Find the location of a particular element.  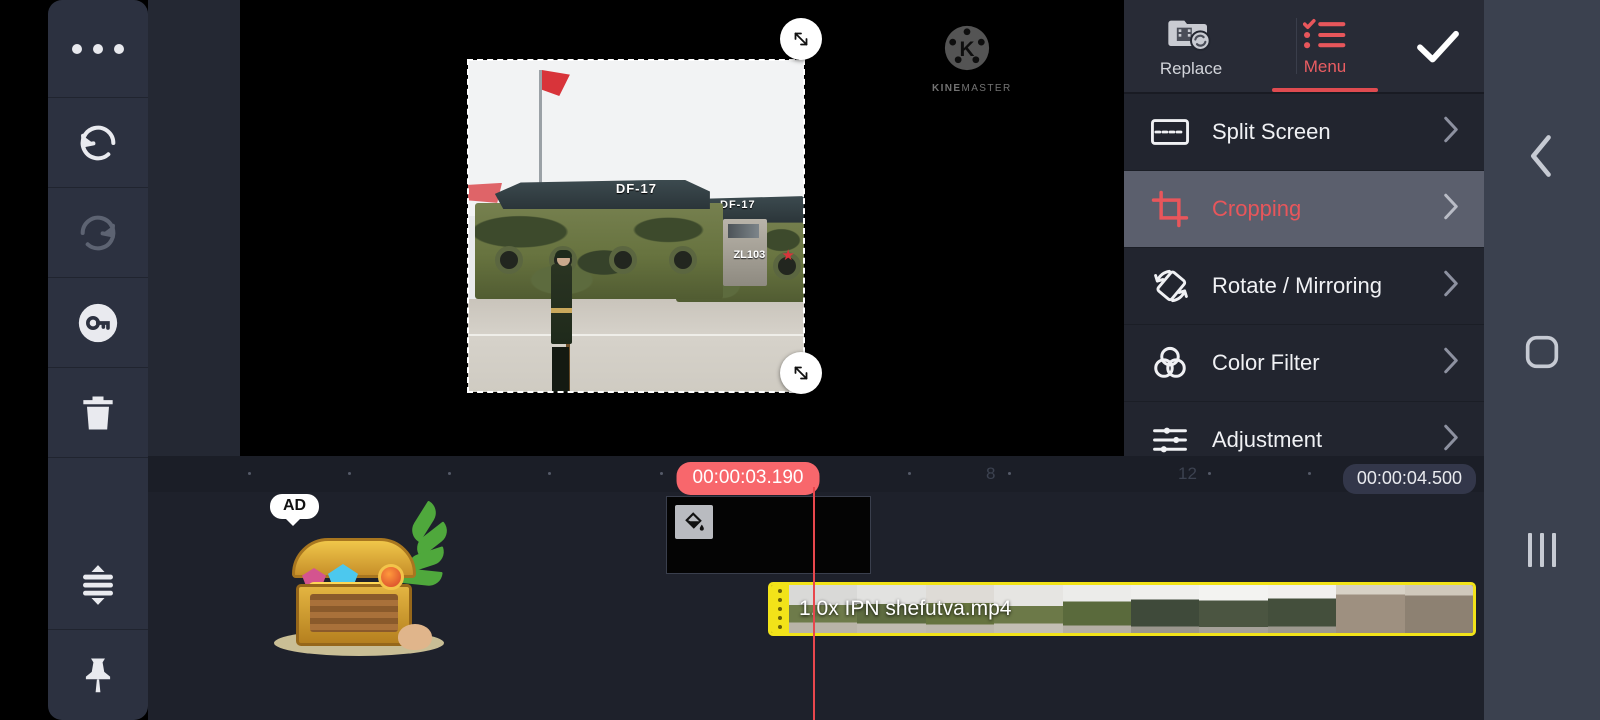

timeline-ruler: 8 12 00:00:03.190 00:00:04.500 is located at coordinates (816, 475).